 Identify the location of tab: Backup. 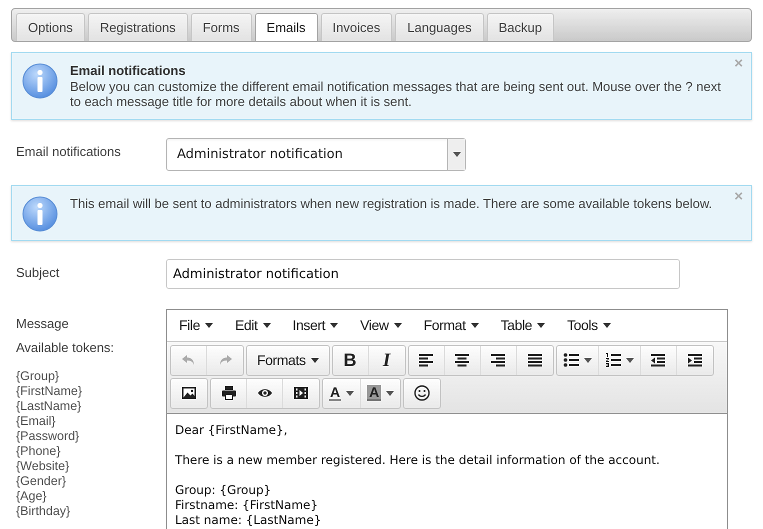
(520, 27).